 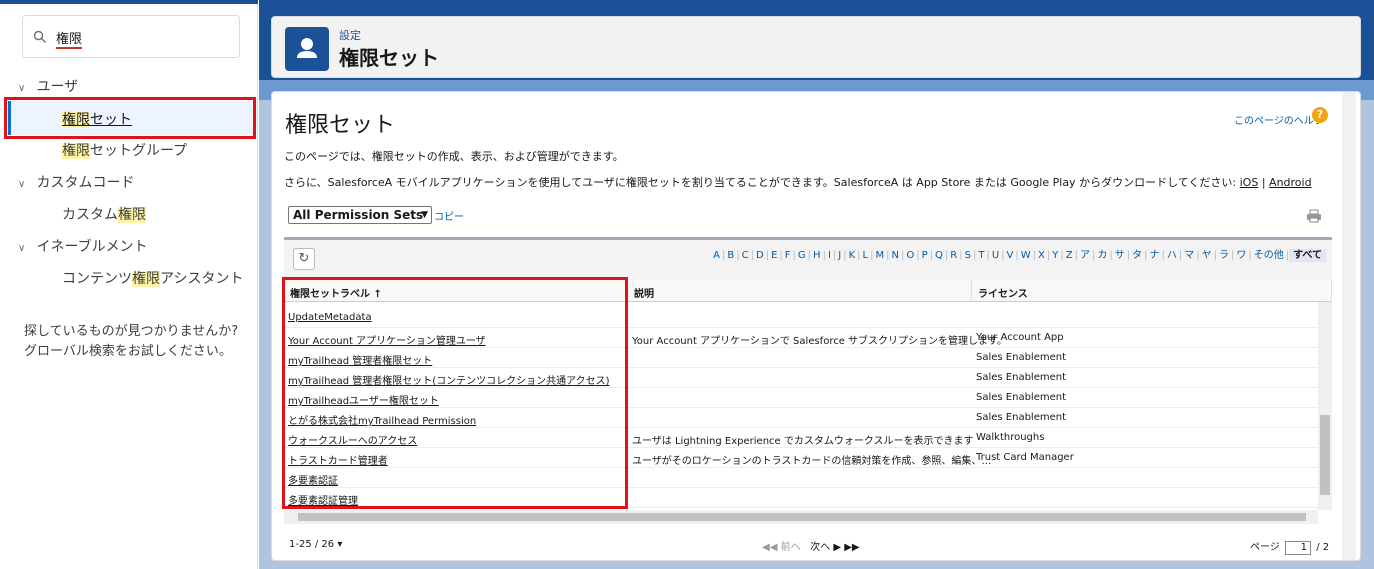 What do you see at coordinates (313, 479) in the screenshot?
I see `cell-label: 多要素認証` at bounding box center [313, 479].